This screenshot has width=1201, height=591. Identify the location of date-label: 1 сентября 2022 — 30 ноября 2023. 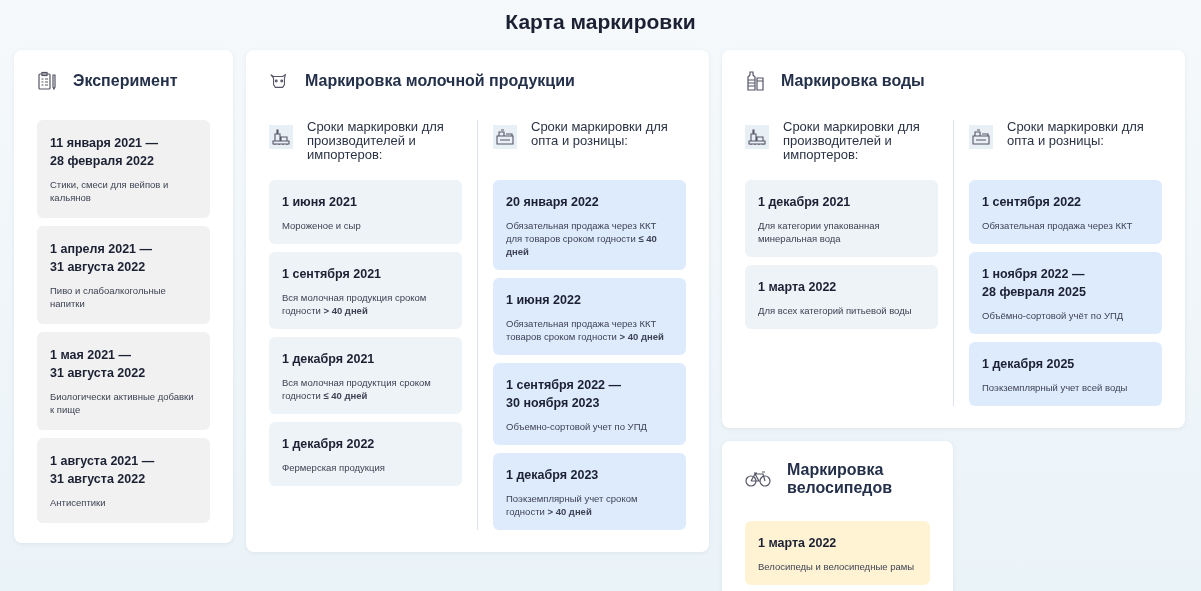
(564, 394).